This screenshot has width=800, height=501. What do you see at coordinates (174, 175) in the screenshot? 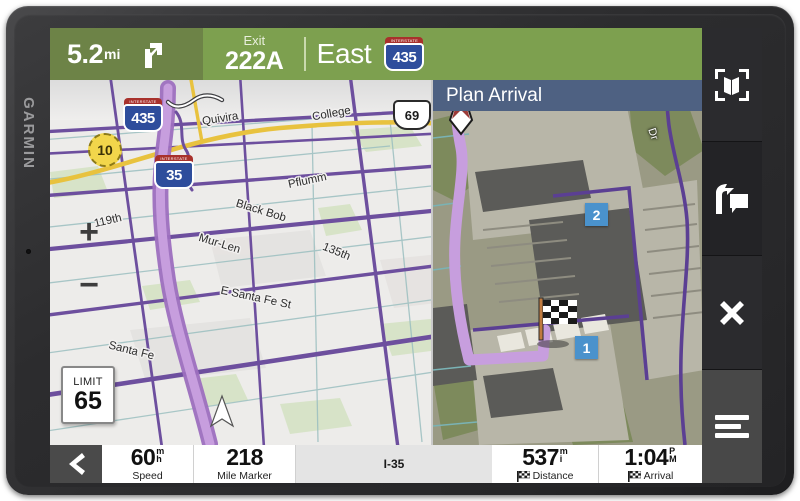
I see `map-shield-number: 35` at bounding box center [174, 175].